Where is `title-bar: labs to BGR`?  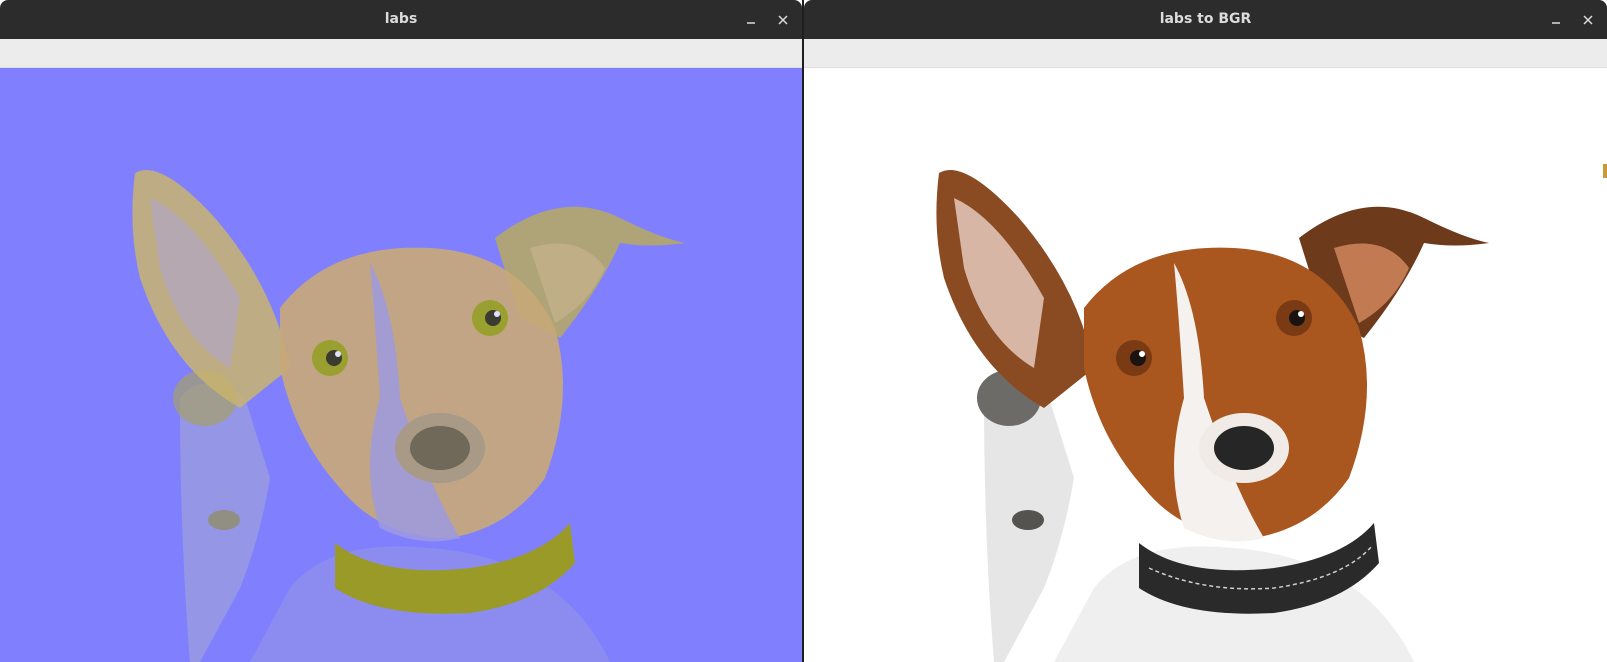
title-bar: labs to BGR is located at coordinates (1205, 20).